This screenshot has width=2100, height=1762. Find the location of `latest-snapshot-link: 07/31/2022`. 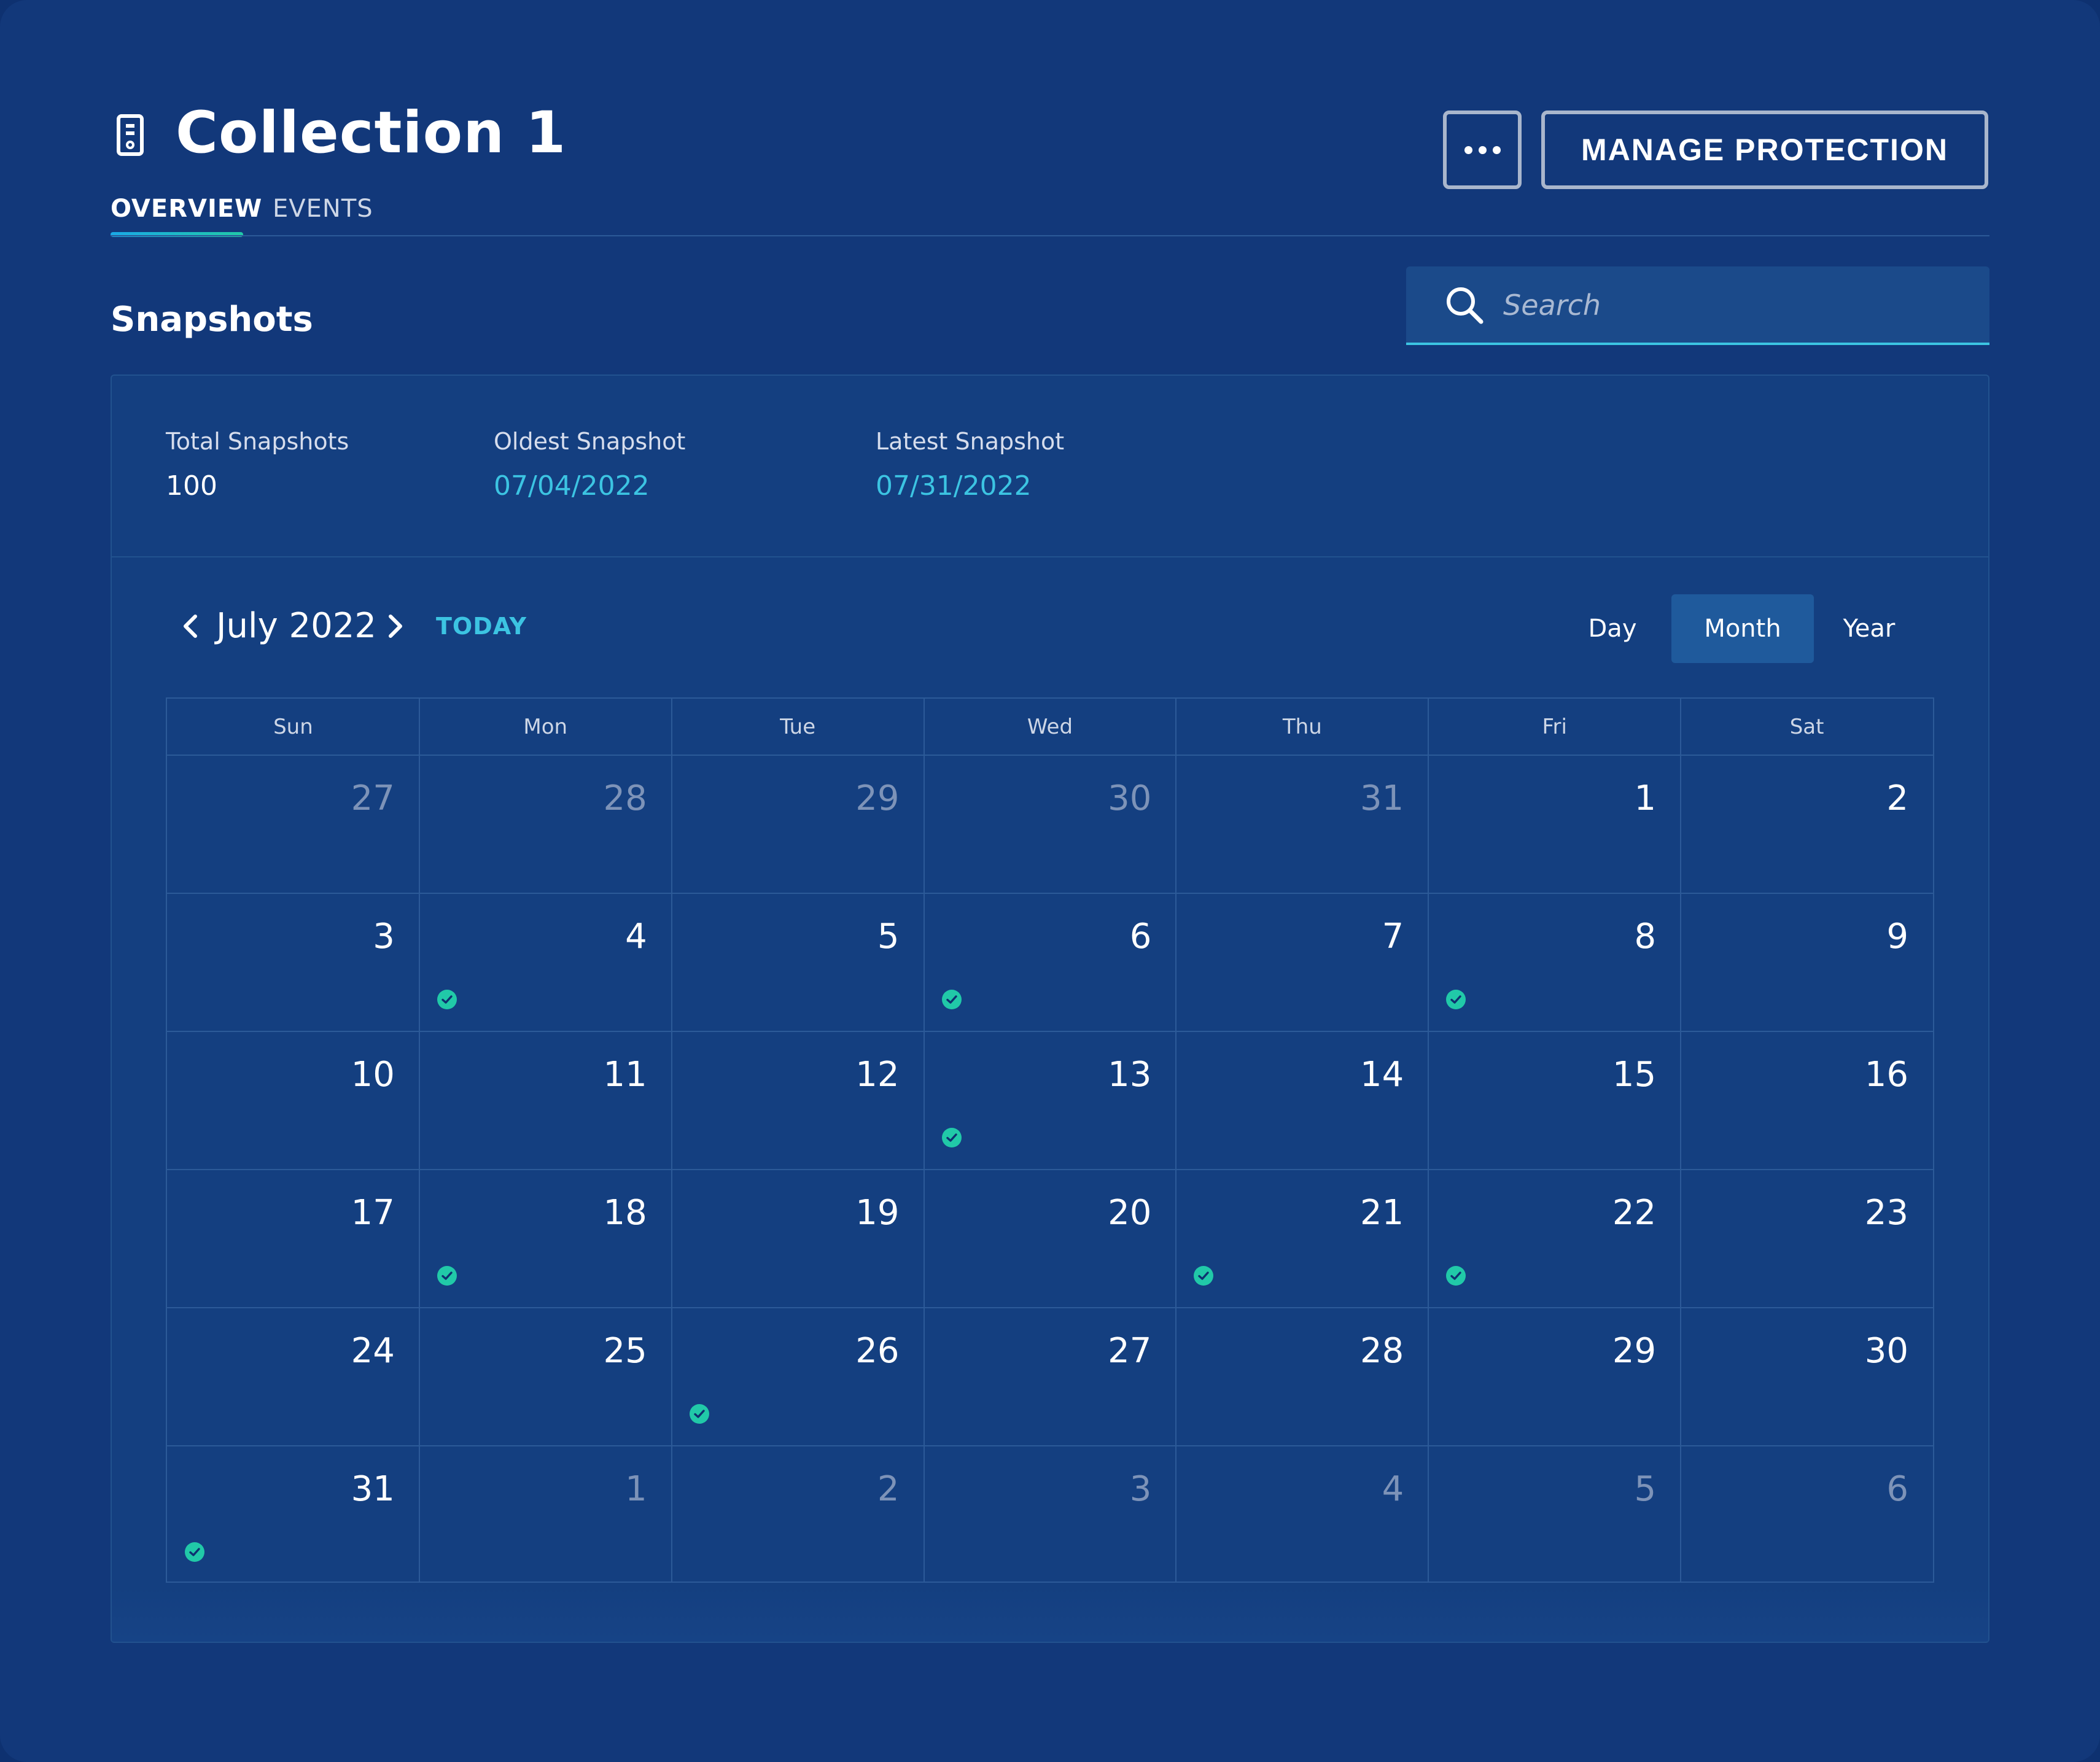

latest-snapshot-link: 07/31/2022 is located at coordinates (970, 486).